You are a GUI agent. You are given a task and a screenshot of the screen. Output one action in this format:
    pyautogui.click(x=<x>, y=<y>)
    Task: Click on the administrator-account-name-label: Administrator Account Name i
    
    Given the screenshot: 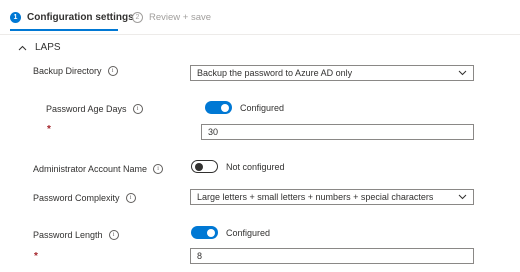 What is the action you would take?
    pyautogui.click(x=98, y=169)
    